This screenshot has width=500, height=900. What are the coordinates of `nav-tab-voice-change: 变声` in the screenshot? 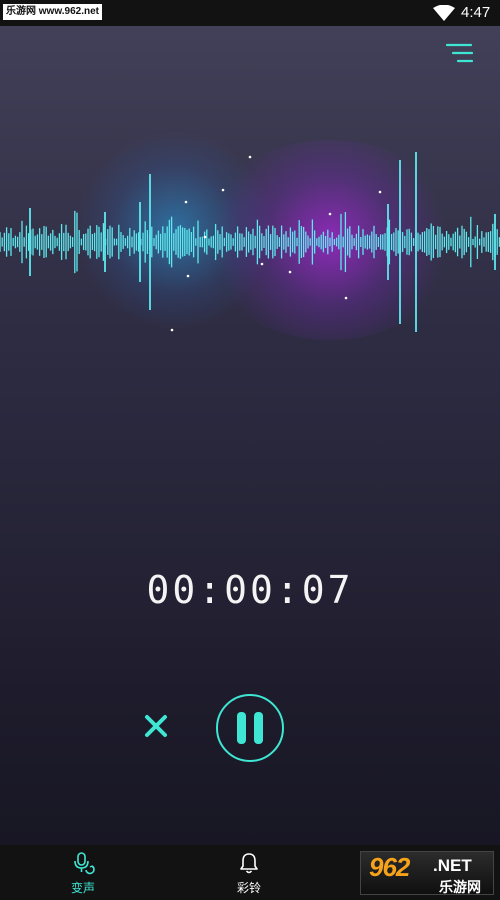 It's located at (83, 873).